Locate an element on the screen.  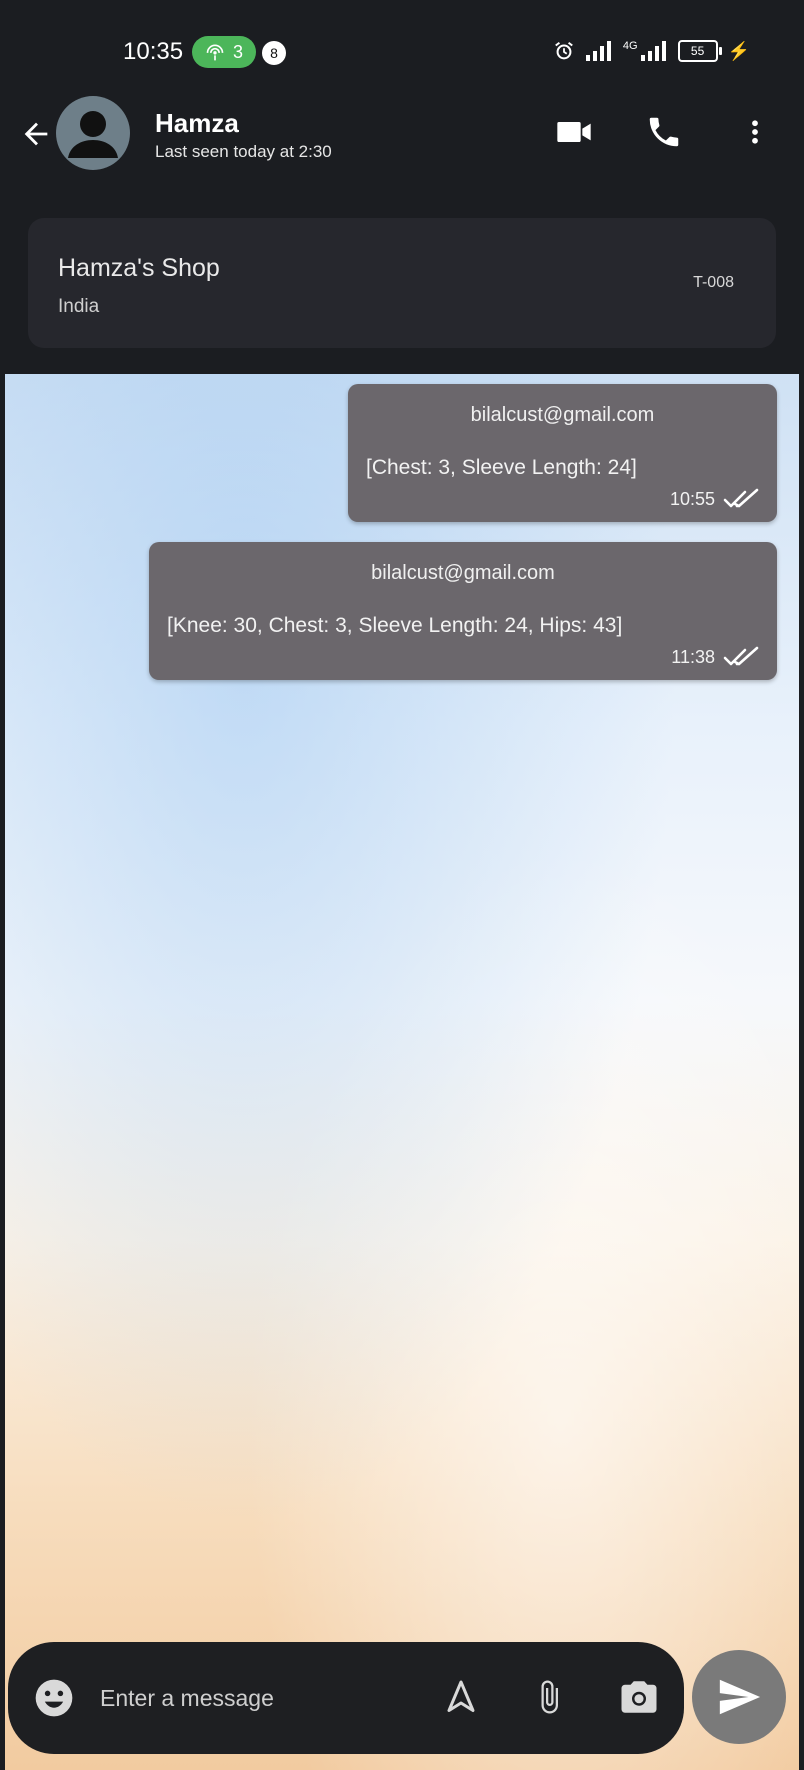
message-meta: 11:38 is located at coordinates (715, 657).